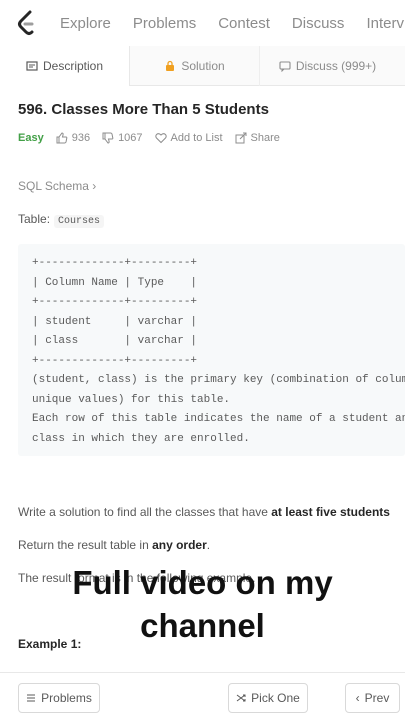 This screenshot has width=405, height=720. I want to click on share-label: Share, so click(265, 138).